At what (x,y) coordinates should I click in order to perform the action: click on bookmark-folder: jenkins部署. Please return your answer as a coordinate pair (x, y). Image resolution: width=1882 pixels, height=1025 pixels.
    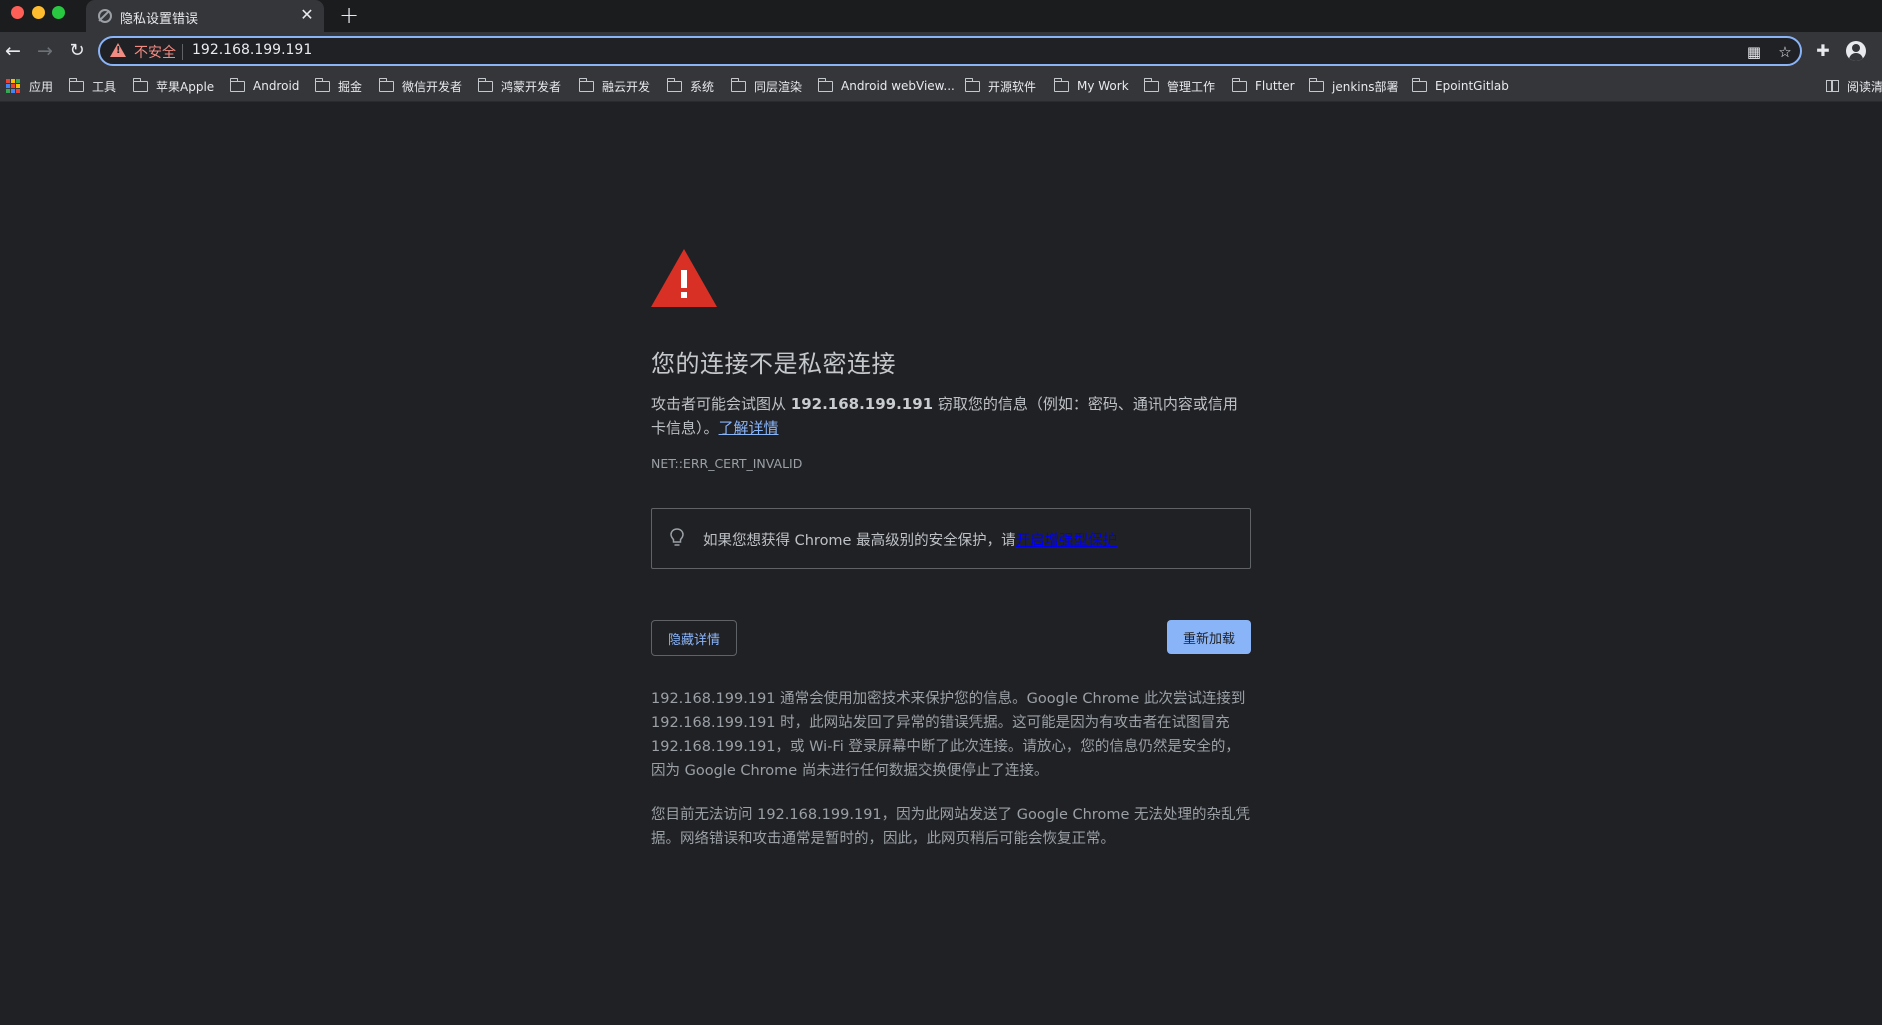
    Looking at the image, I should click on (1353, 86).